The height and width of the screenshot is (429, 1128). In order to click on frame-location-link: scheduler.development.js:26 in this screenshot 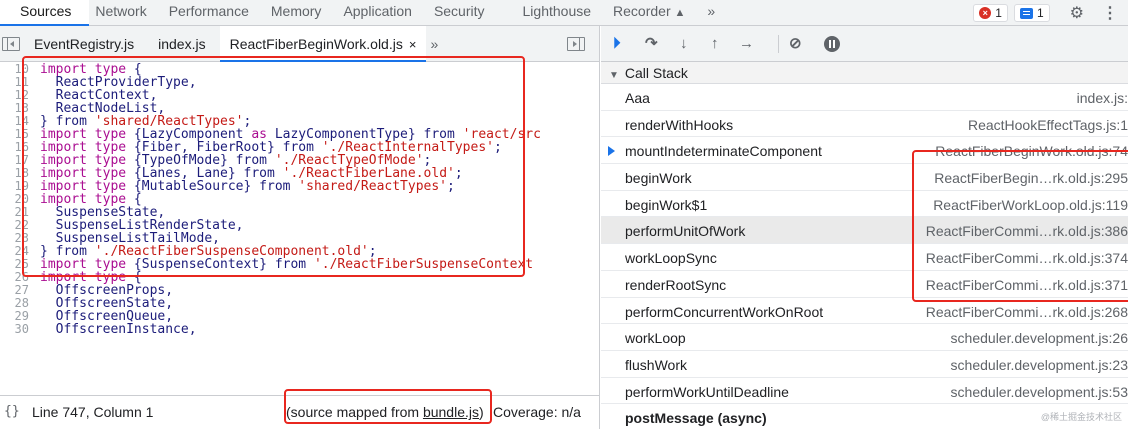, I will do `click(1039, 338)`.